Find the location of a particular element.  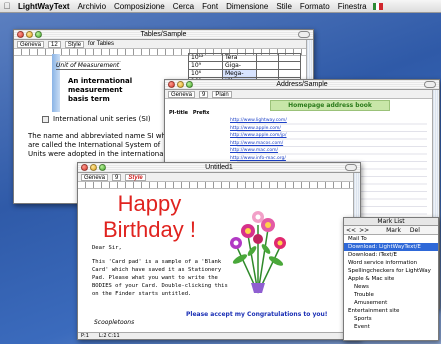

status-line: L:2 C:11 is located at coordinates (109, 336).